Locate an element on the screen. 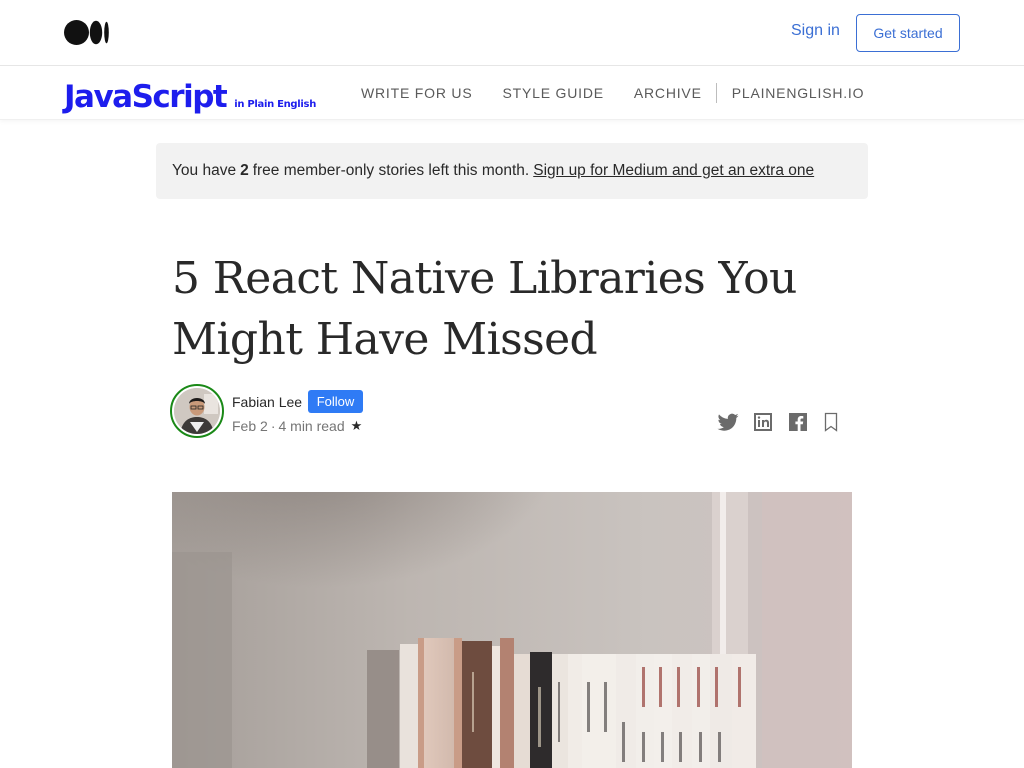  publication-logo-sub: in Plain English is located at coordinates (275, 104).